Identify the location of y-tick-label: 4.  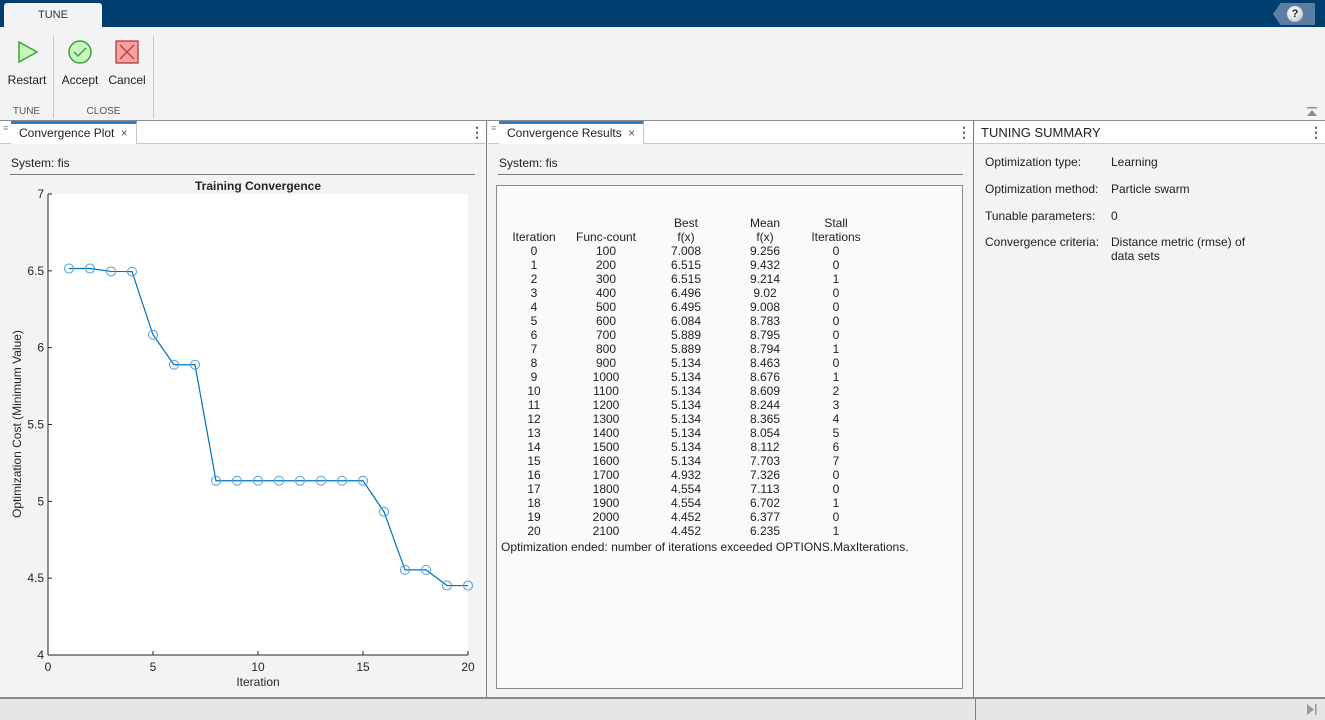
(40, 655).